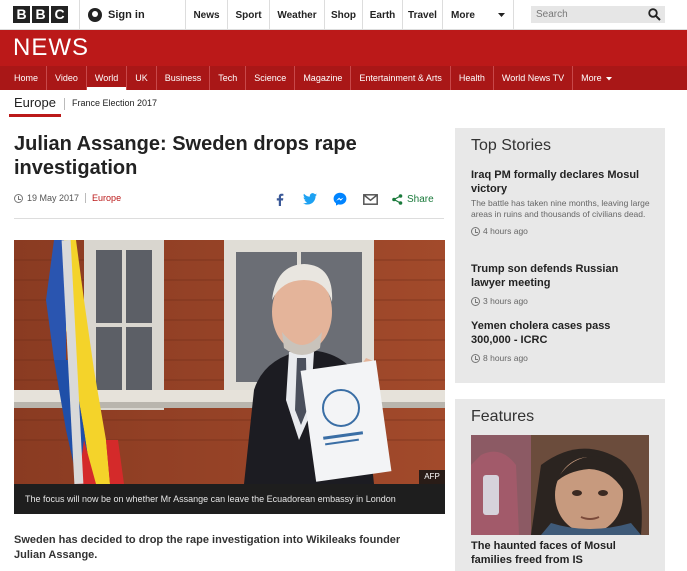  What do you see at coordinates (562, 276) in the screenshot?
I see `top-story-title: Trump son defends Russian lawyer meeting` at bounding box center [562, 276].